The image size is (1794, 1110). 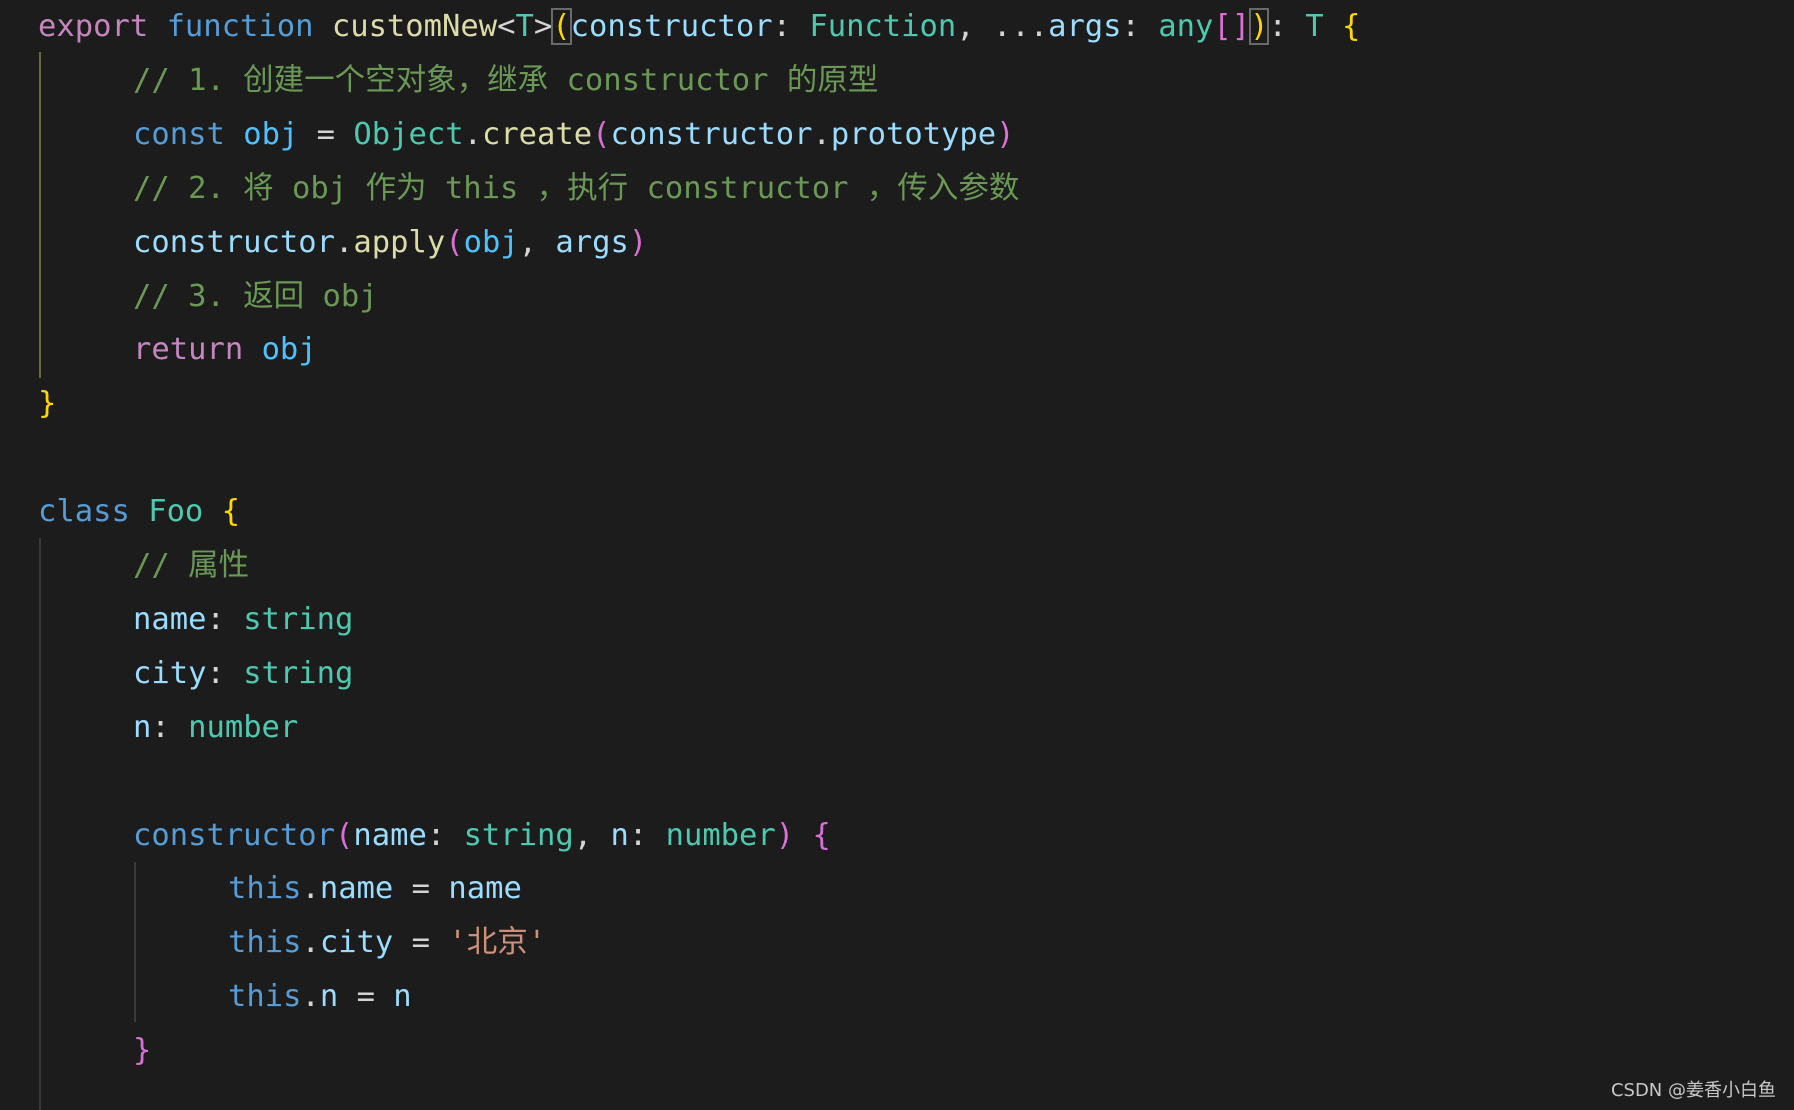 What do you see at coordinates (408, 134) in the screenshot?
I see `code-token: Object` at bounding box center [408, 134].